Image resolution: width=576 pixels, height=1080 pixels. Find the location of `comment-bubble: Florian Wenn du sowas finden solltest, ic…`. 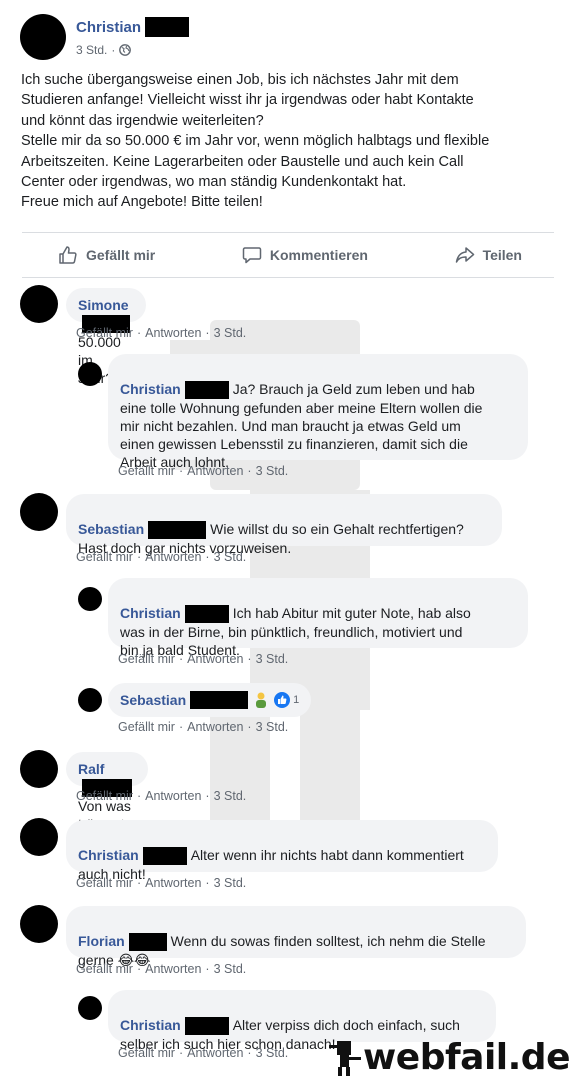

comment-bubble: Florian Wenn du sowas finden solltest, ic… is located at coordinates (296, 937).